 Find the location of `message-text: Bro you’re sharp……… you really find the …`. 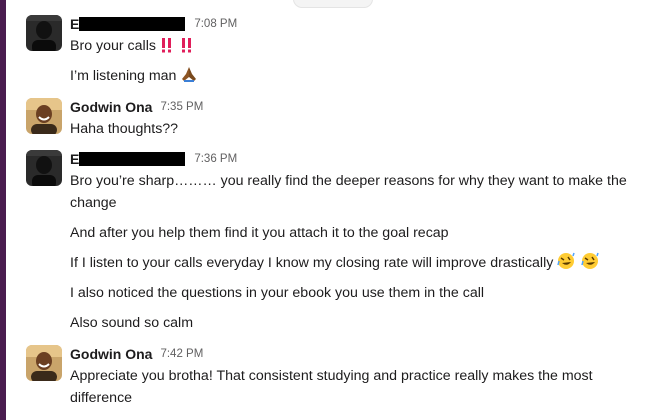

message-text: Bro you’re sharp……… you really find the … is located at coordinates (357, 192).